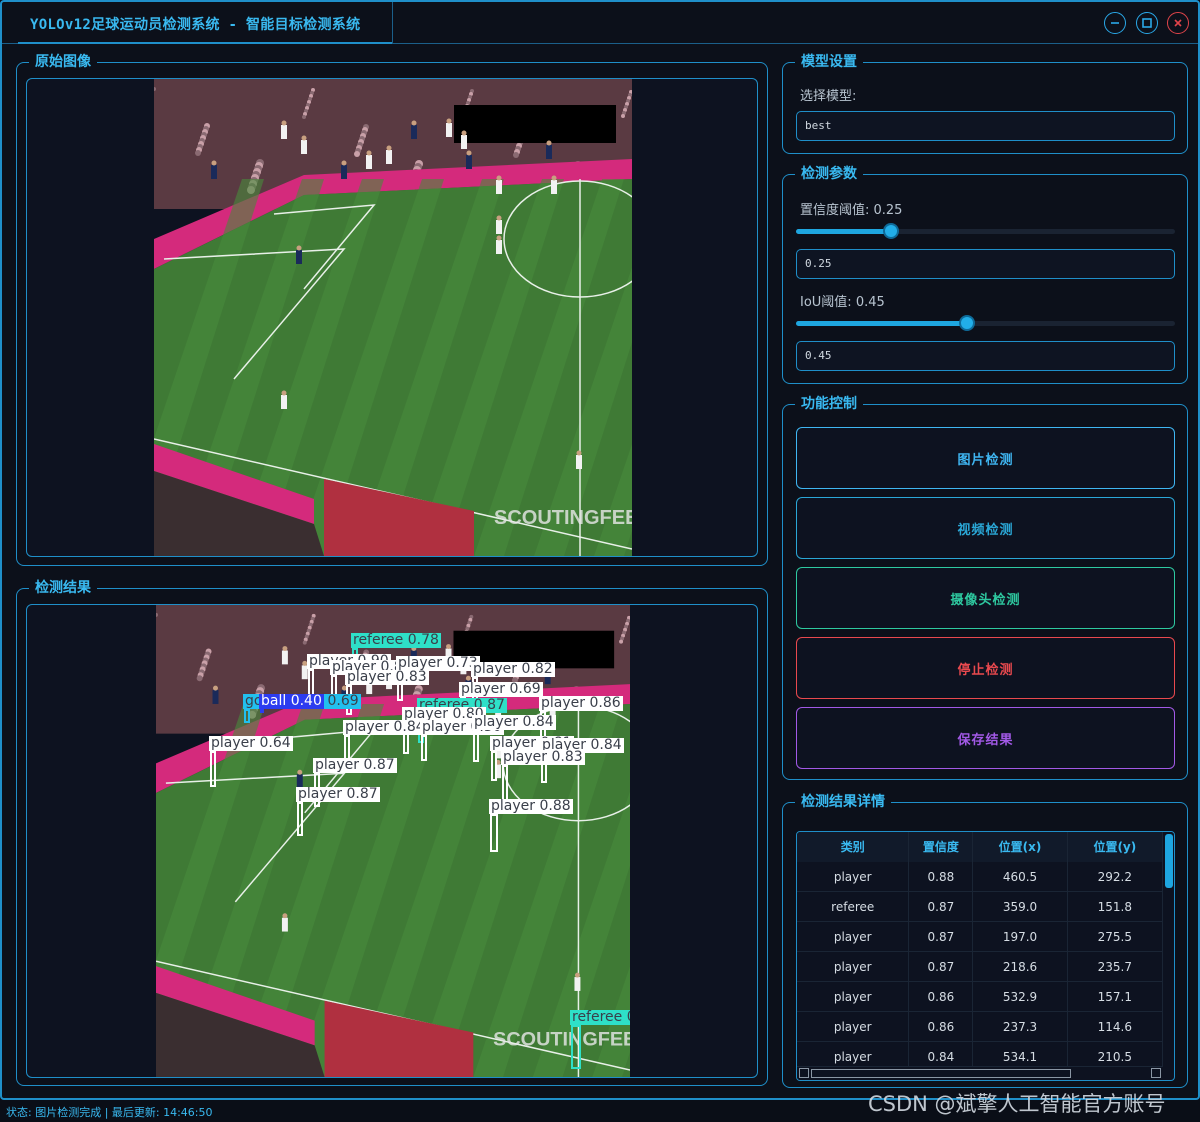  Describe the element at coordinates (1115, 937) in the screenshot. I see `table-cell: 275.5` at that location.